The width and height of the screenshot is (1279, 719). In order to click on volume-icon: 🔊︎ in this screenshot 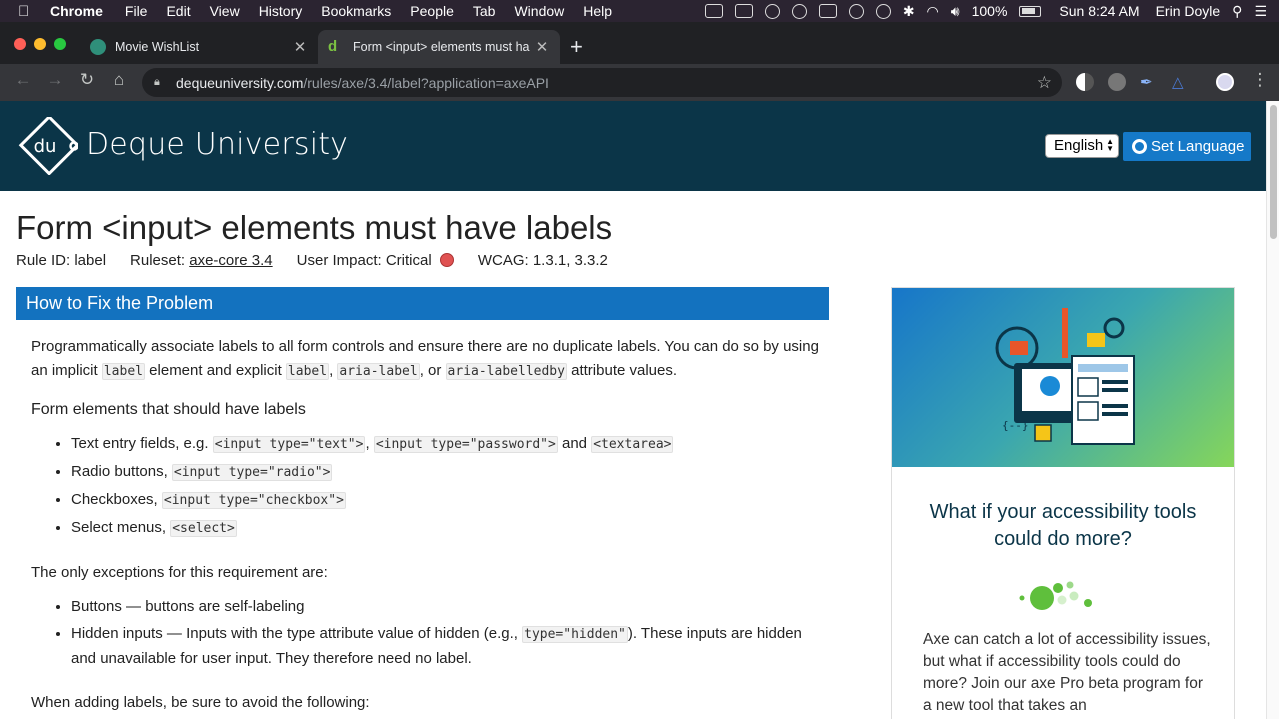, I will do `click(955, 11)`.